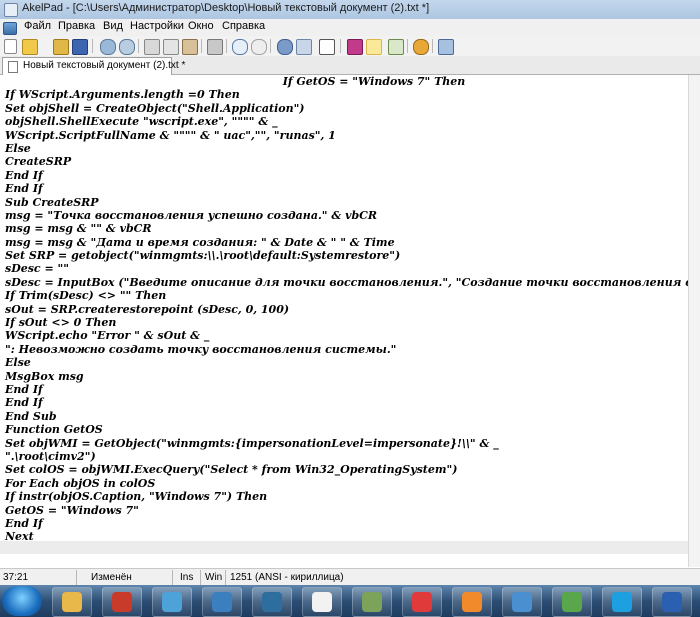  What do you see at coordinates (694, 321) in the screenshot?
I see `vertical-scrollbar` at bounding box center [694, 321].